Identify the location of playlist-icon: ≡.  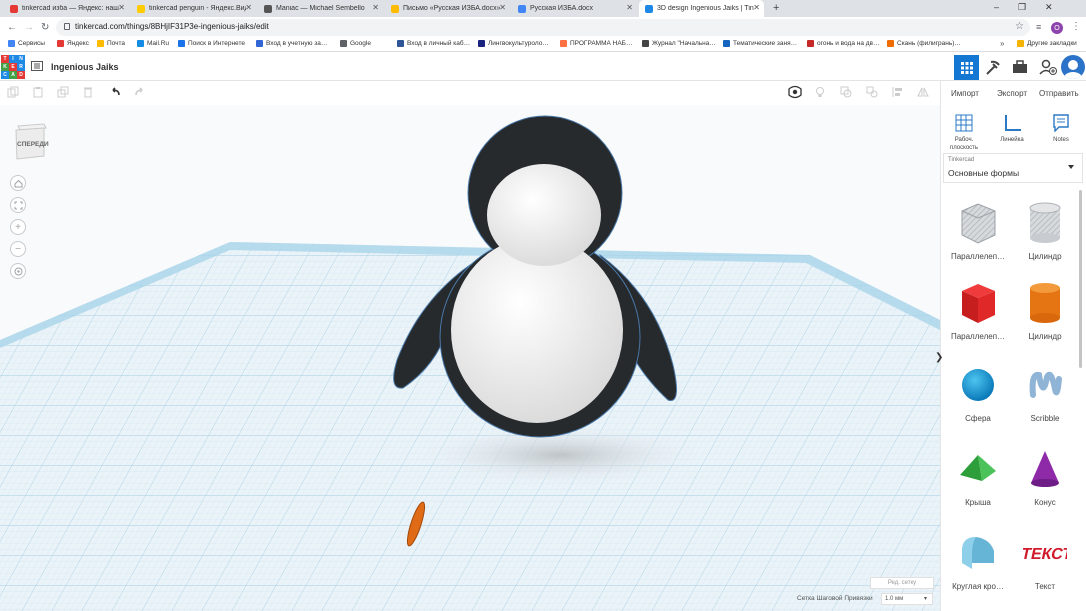
(1038, 27).